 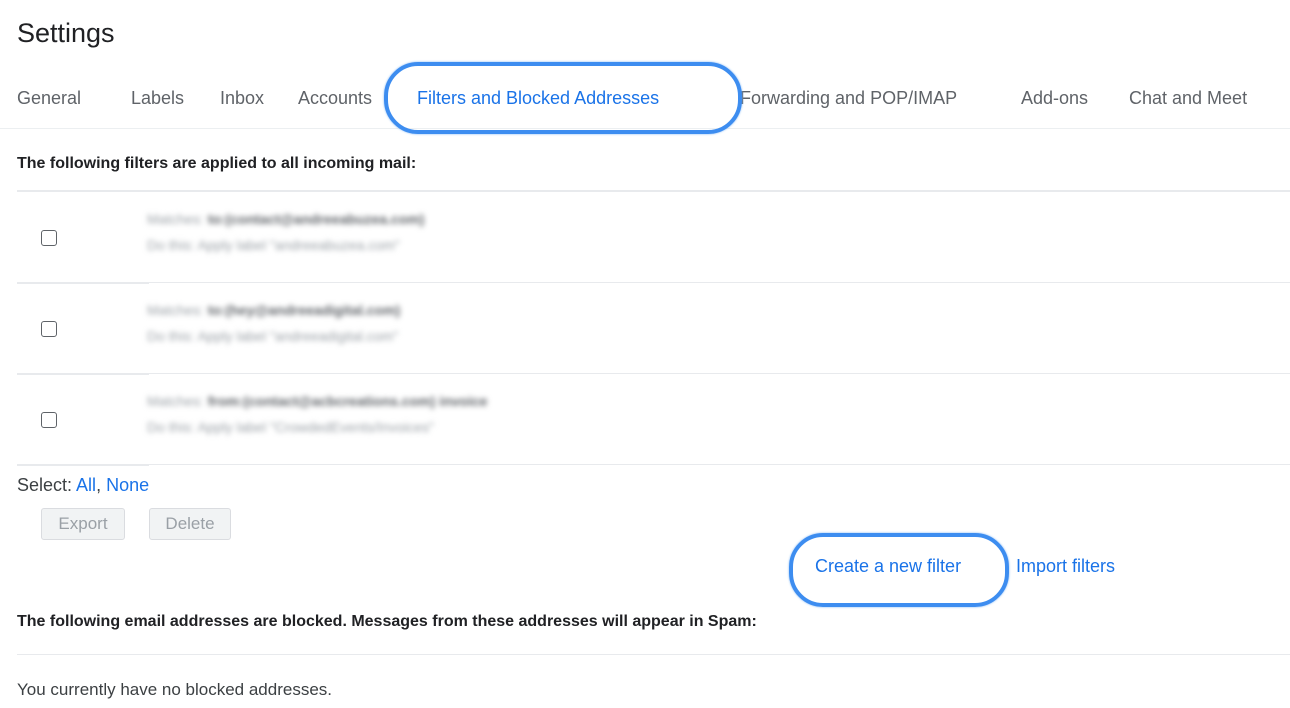 What do you see at coordinates (157, 98) in the screenshot?
I see `tab-labels: Labels` at bounding box center [157, 98].